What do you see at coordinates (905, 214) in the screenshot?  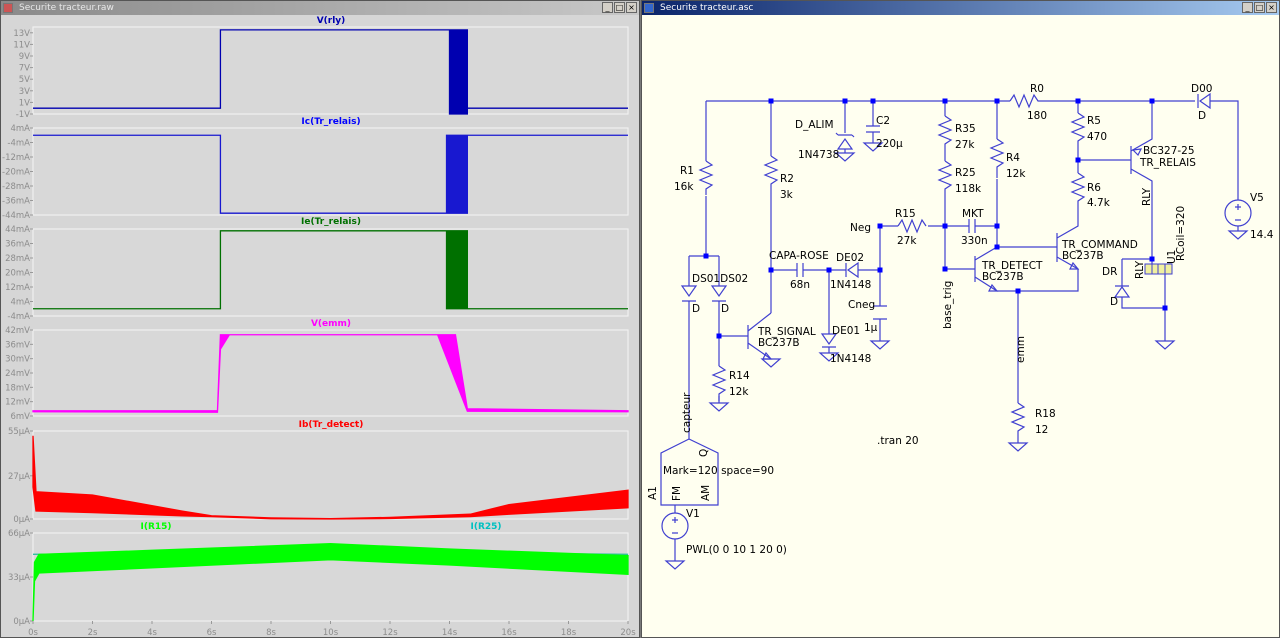 I see `schematic-label-r15: R15` at bounding box center [905, 214].